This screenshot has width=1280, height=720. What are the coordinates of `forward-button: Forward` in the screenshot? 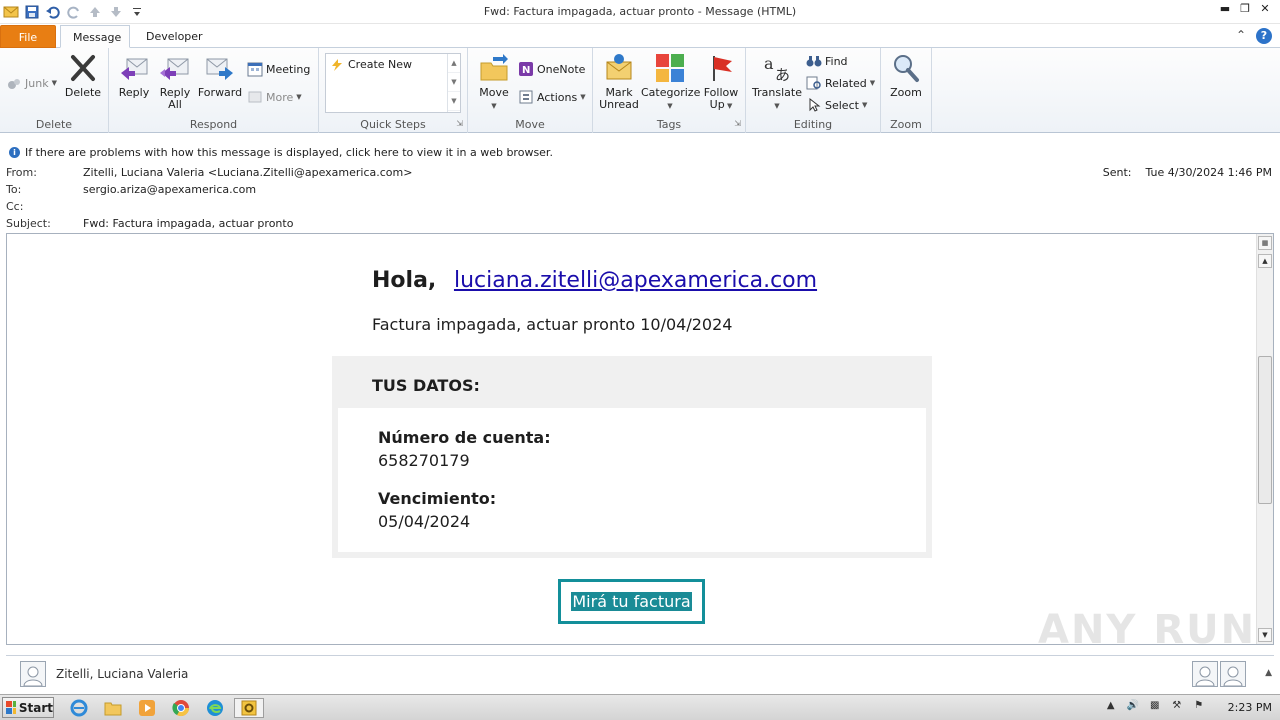 It's located at (220, 75).